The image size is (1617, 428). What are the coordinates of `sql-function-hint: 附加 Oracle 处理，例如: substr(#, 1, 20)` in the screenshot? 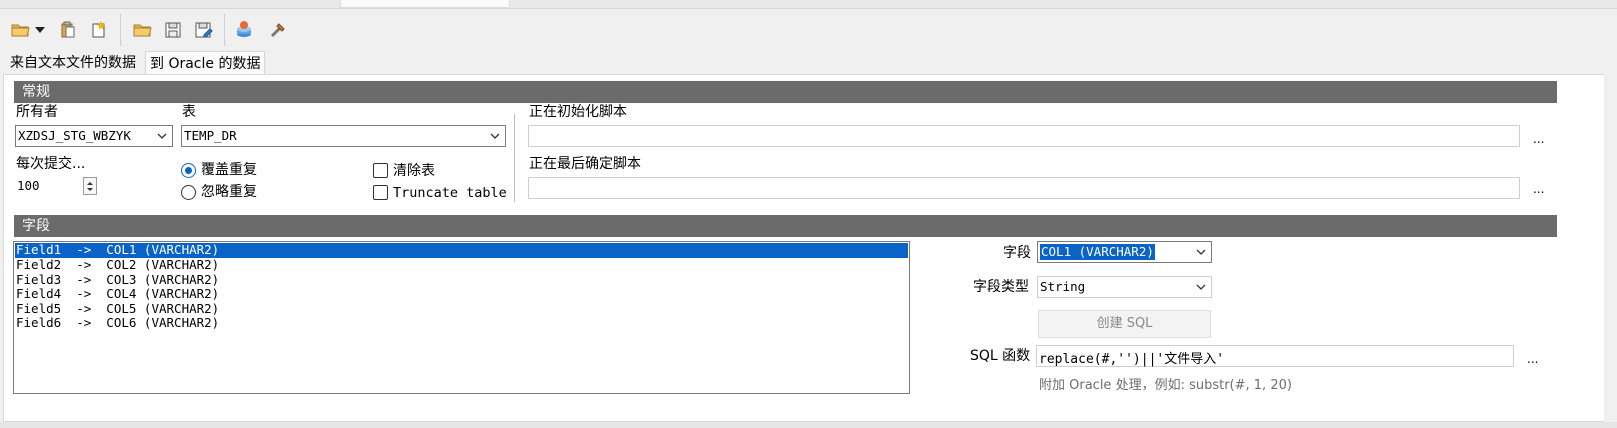 It's located at (1165, 385).